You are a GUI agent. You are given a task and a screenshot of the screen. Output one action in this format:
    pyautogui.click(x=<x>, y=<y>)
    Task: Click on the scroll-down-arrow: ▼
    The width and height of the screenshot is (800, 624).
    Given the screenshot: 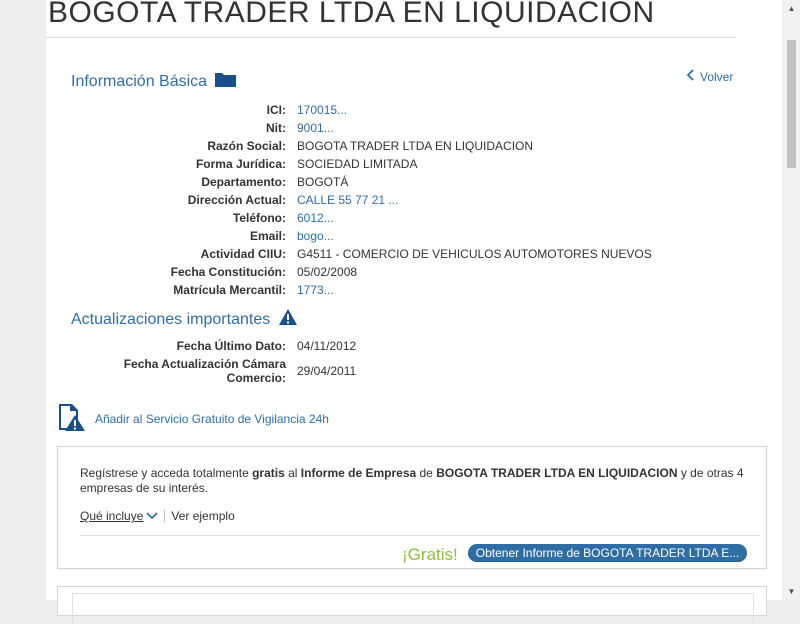 What is the action you would take?
    pyautogui.click(x=791, y=591)
    